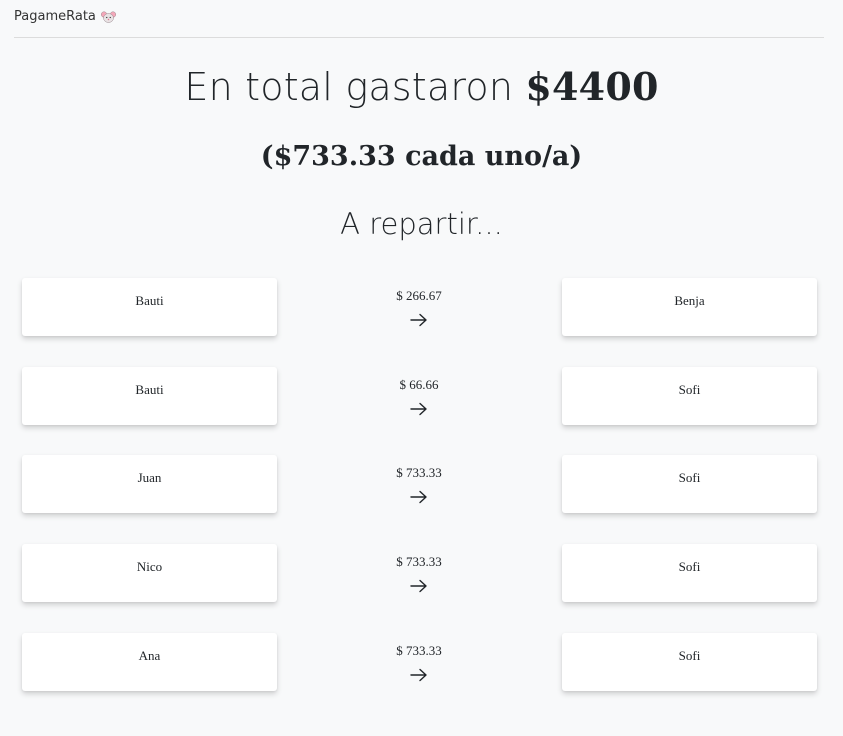 The height and width of the screenshot is (736, 843). I want to click on payer-card: Juan, so click(149, 484).